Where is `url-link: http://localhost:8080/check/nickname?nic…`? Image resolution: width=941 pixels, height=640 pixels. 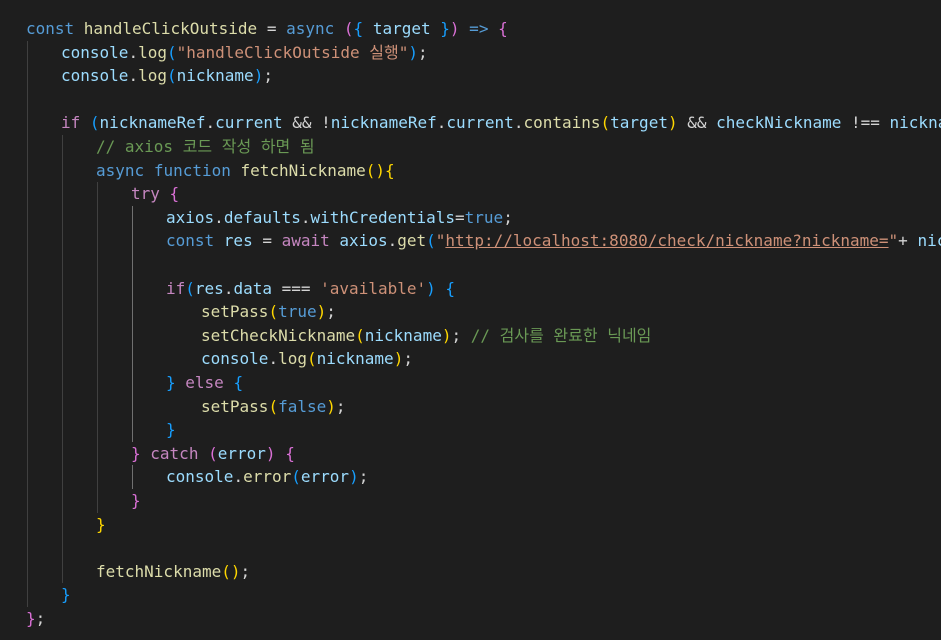
url-link: http://localhost:8080/check/nickname?nic… is located at coordinates (666, 240).